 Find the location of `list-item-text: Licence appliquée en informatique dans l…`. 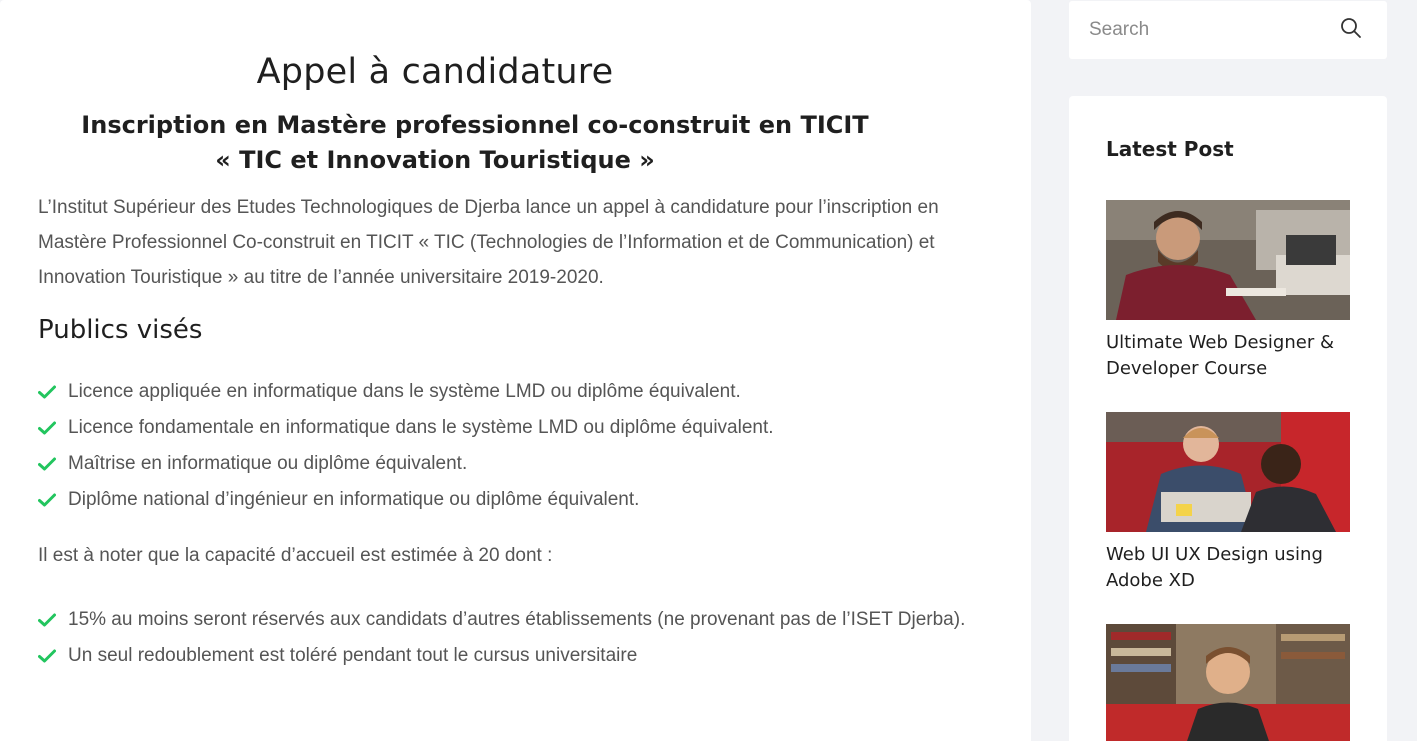

list-item-text: Licence appliquée en informatique dans l… is located at coordinates (404, 391).